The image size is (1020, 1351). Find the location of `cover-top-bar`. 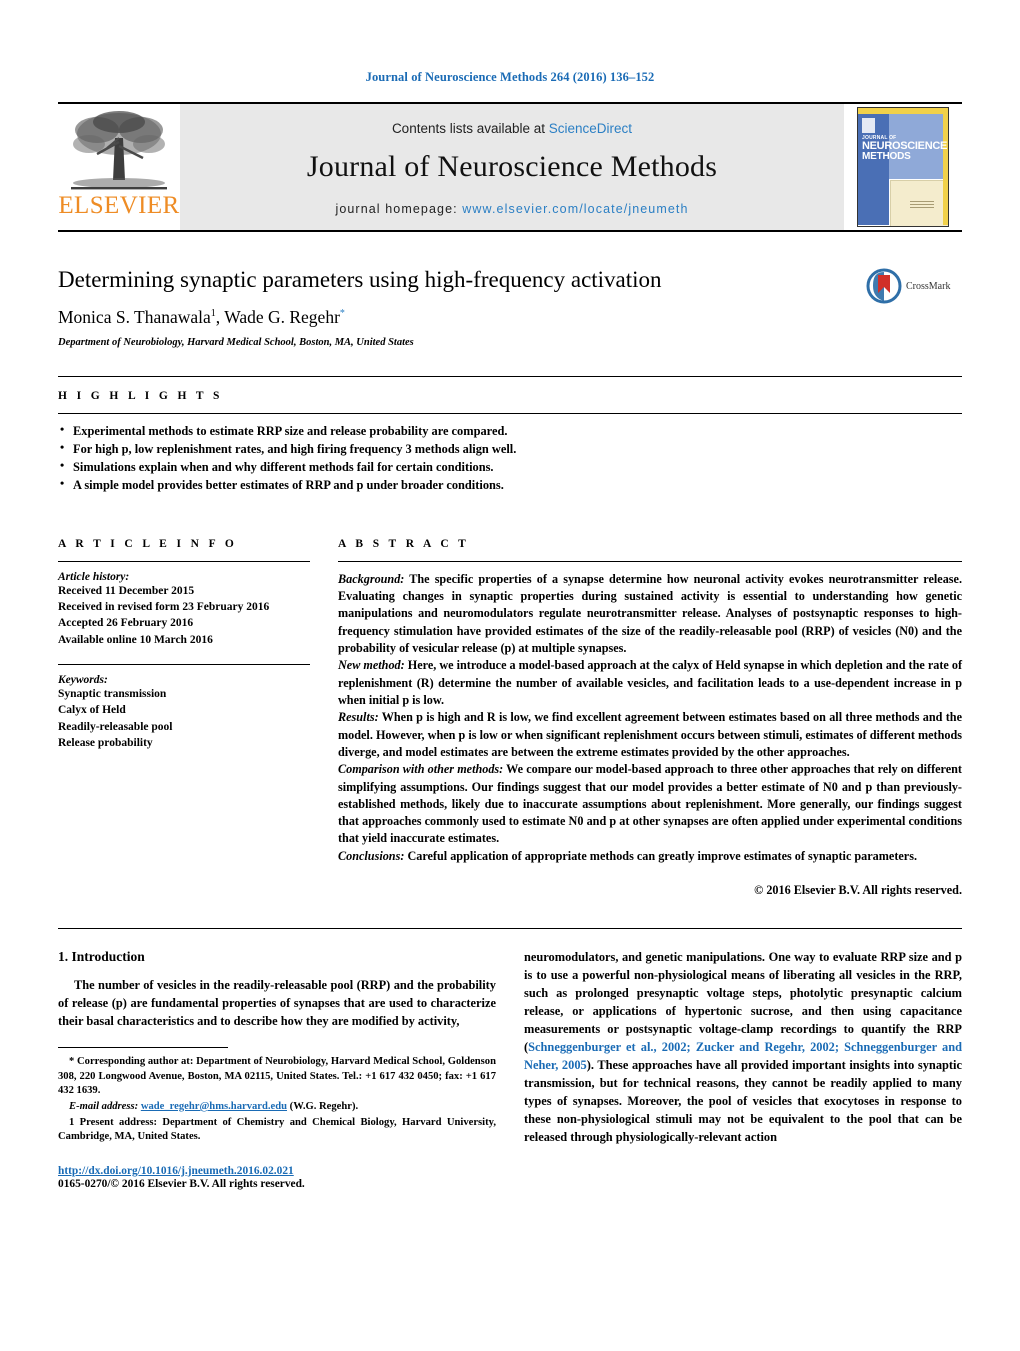

cover-top-bar is located at coordinates (903, 111).